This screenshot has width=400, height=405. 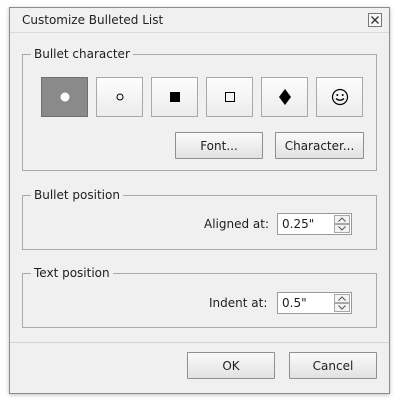 What do you see at coordinates (199, 342) in the screenshot?
I see `footer-separator` at bounding box center [199, 342].